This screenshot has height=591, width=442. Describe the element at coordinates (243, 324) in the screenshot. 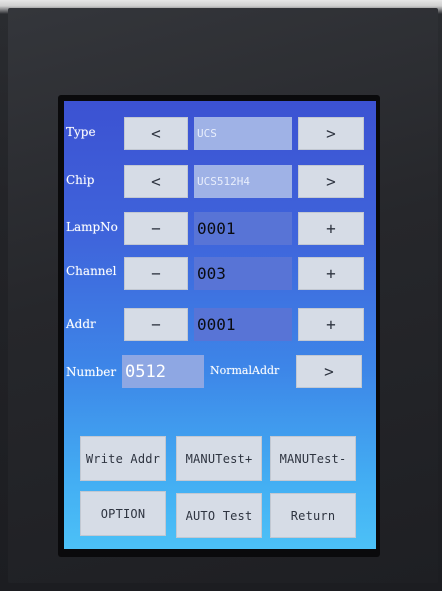

I see `addr-value: 0001` at that location.